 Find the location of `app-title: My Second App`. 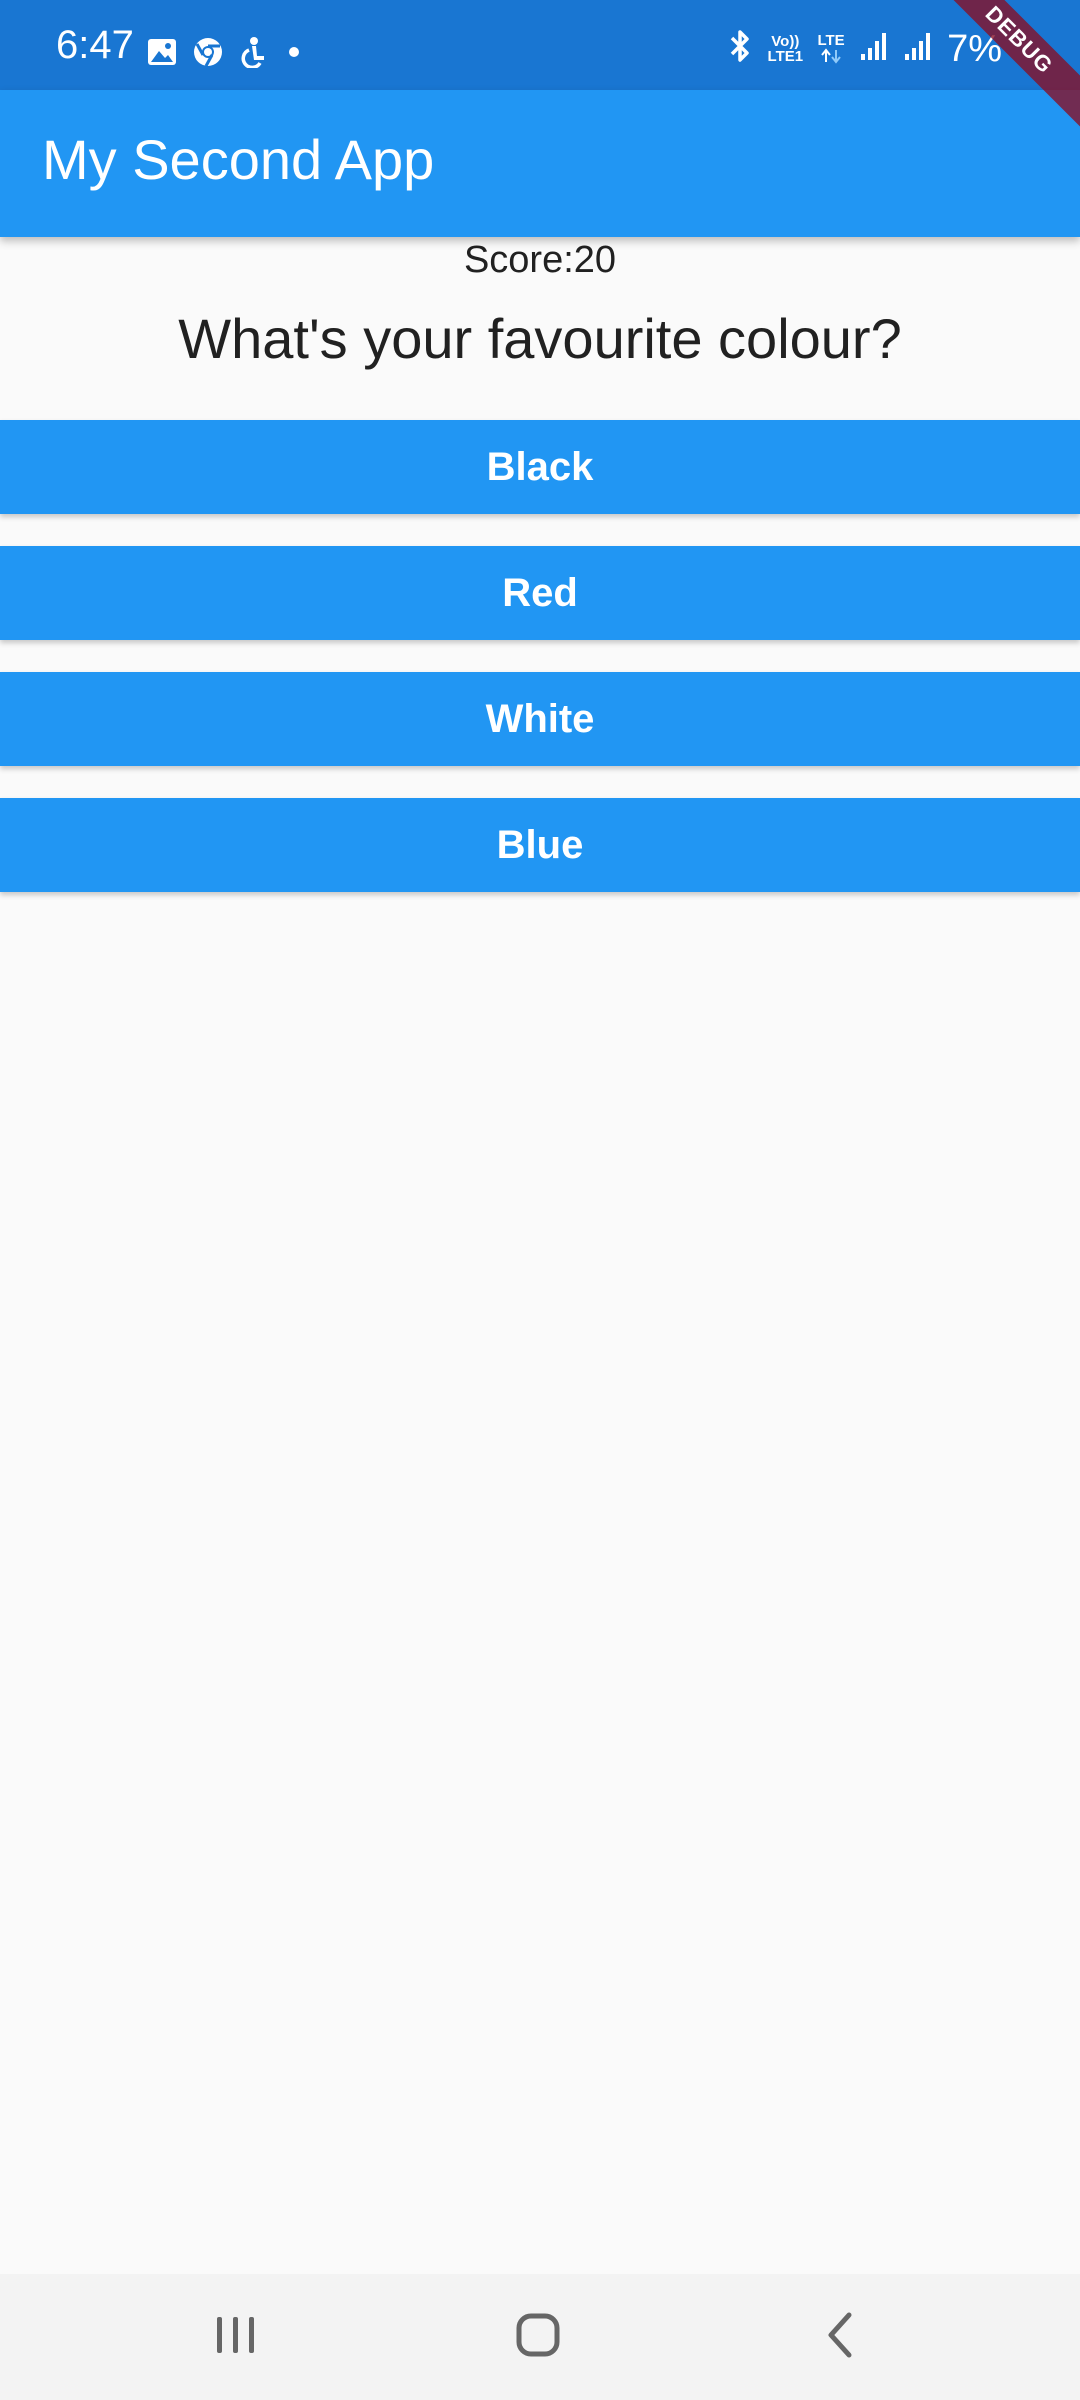

app-title: My Second App is located at coordinates (238, 159).